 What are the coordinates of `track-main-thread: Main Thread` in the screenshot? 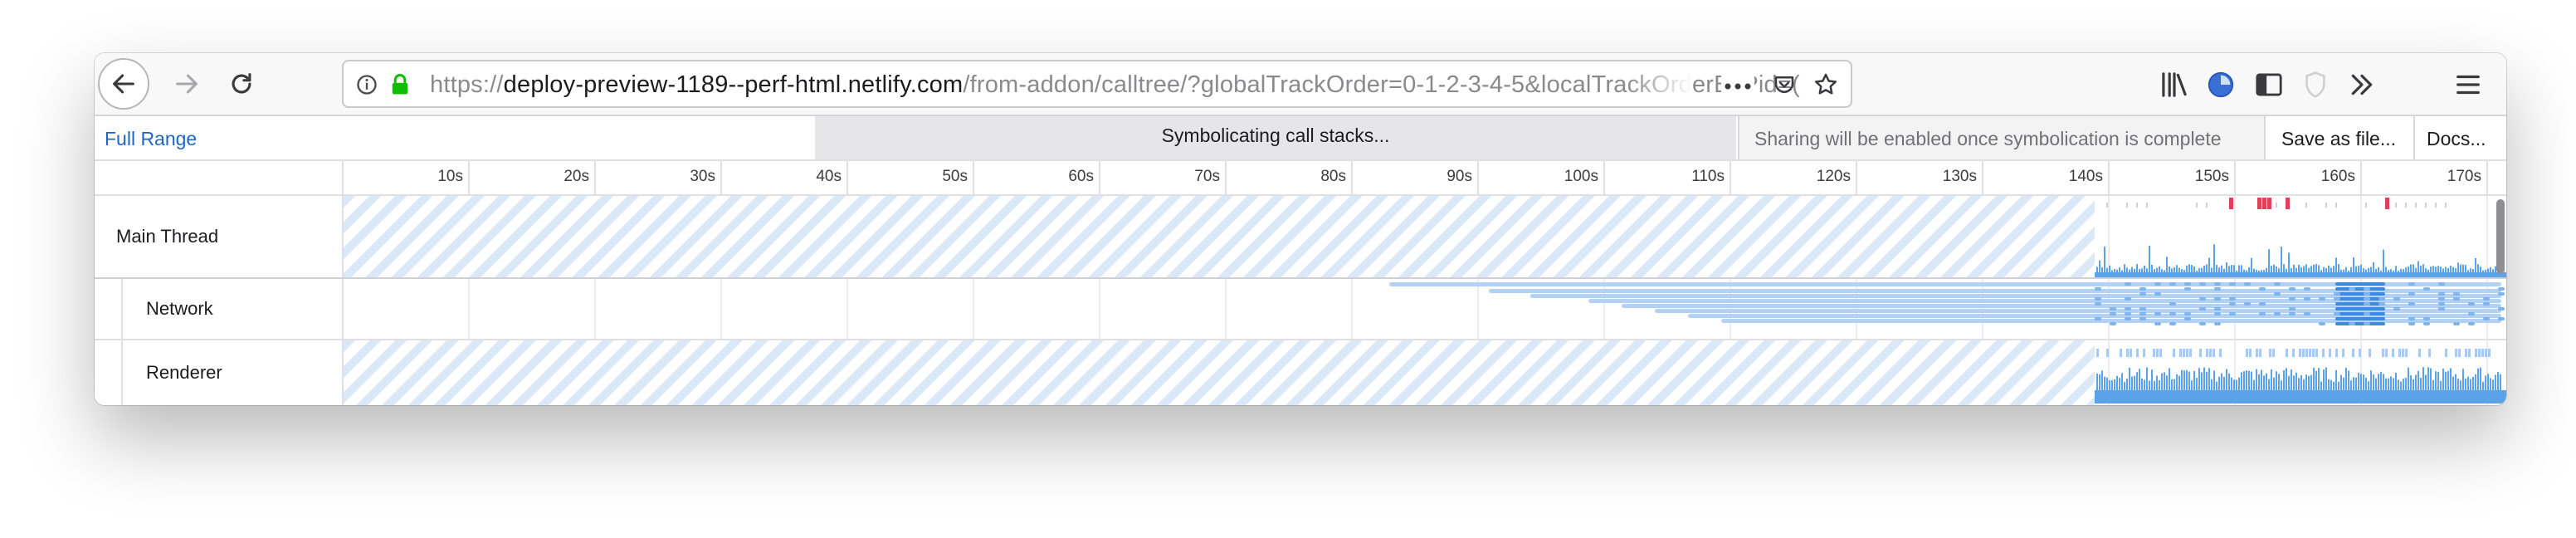 It's located at (1301, 238).